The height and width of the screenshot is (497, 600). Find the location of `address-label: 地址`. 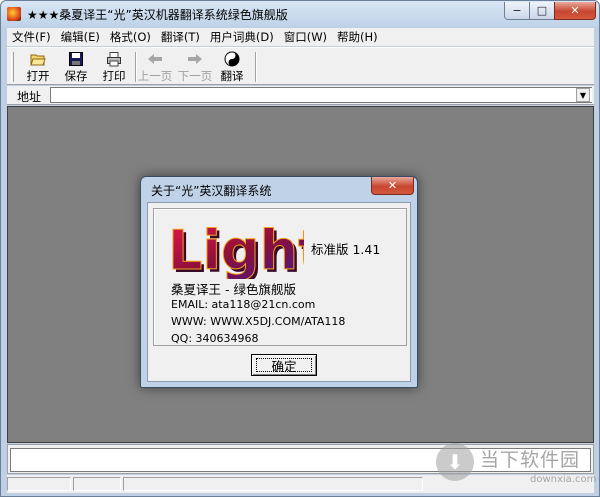

address-label: 地址 is located at coordinates (29, 97).